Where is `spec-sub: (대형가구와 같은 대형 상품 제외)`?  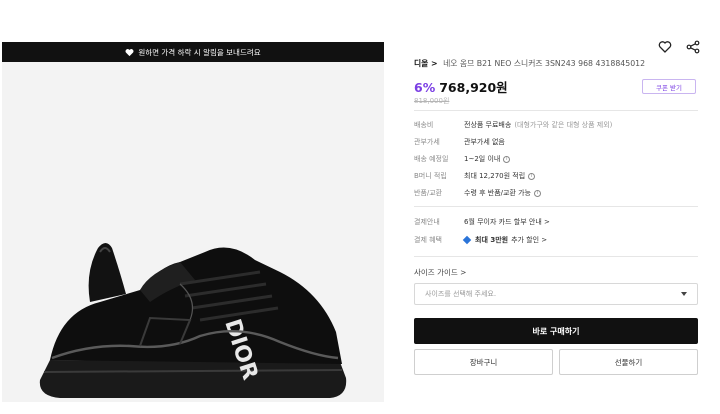
spec-sub: (대형가구와 같은 대형 상품 제외) is located at coordinates (563, 125).